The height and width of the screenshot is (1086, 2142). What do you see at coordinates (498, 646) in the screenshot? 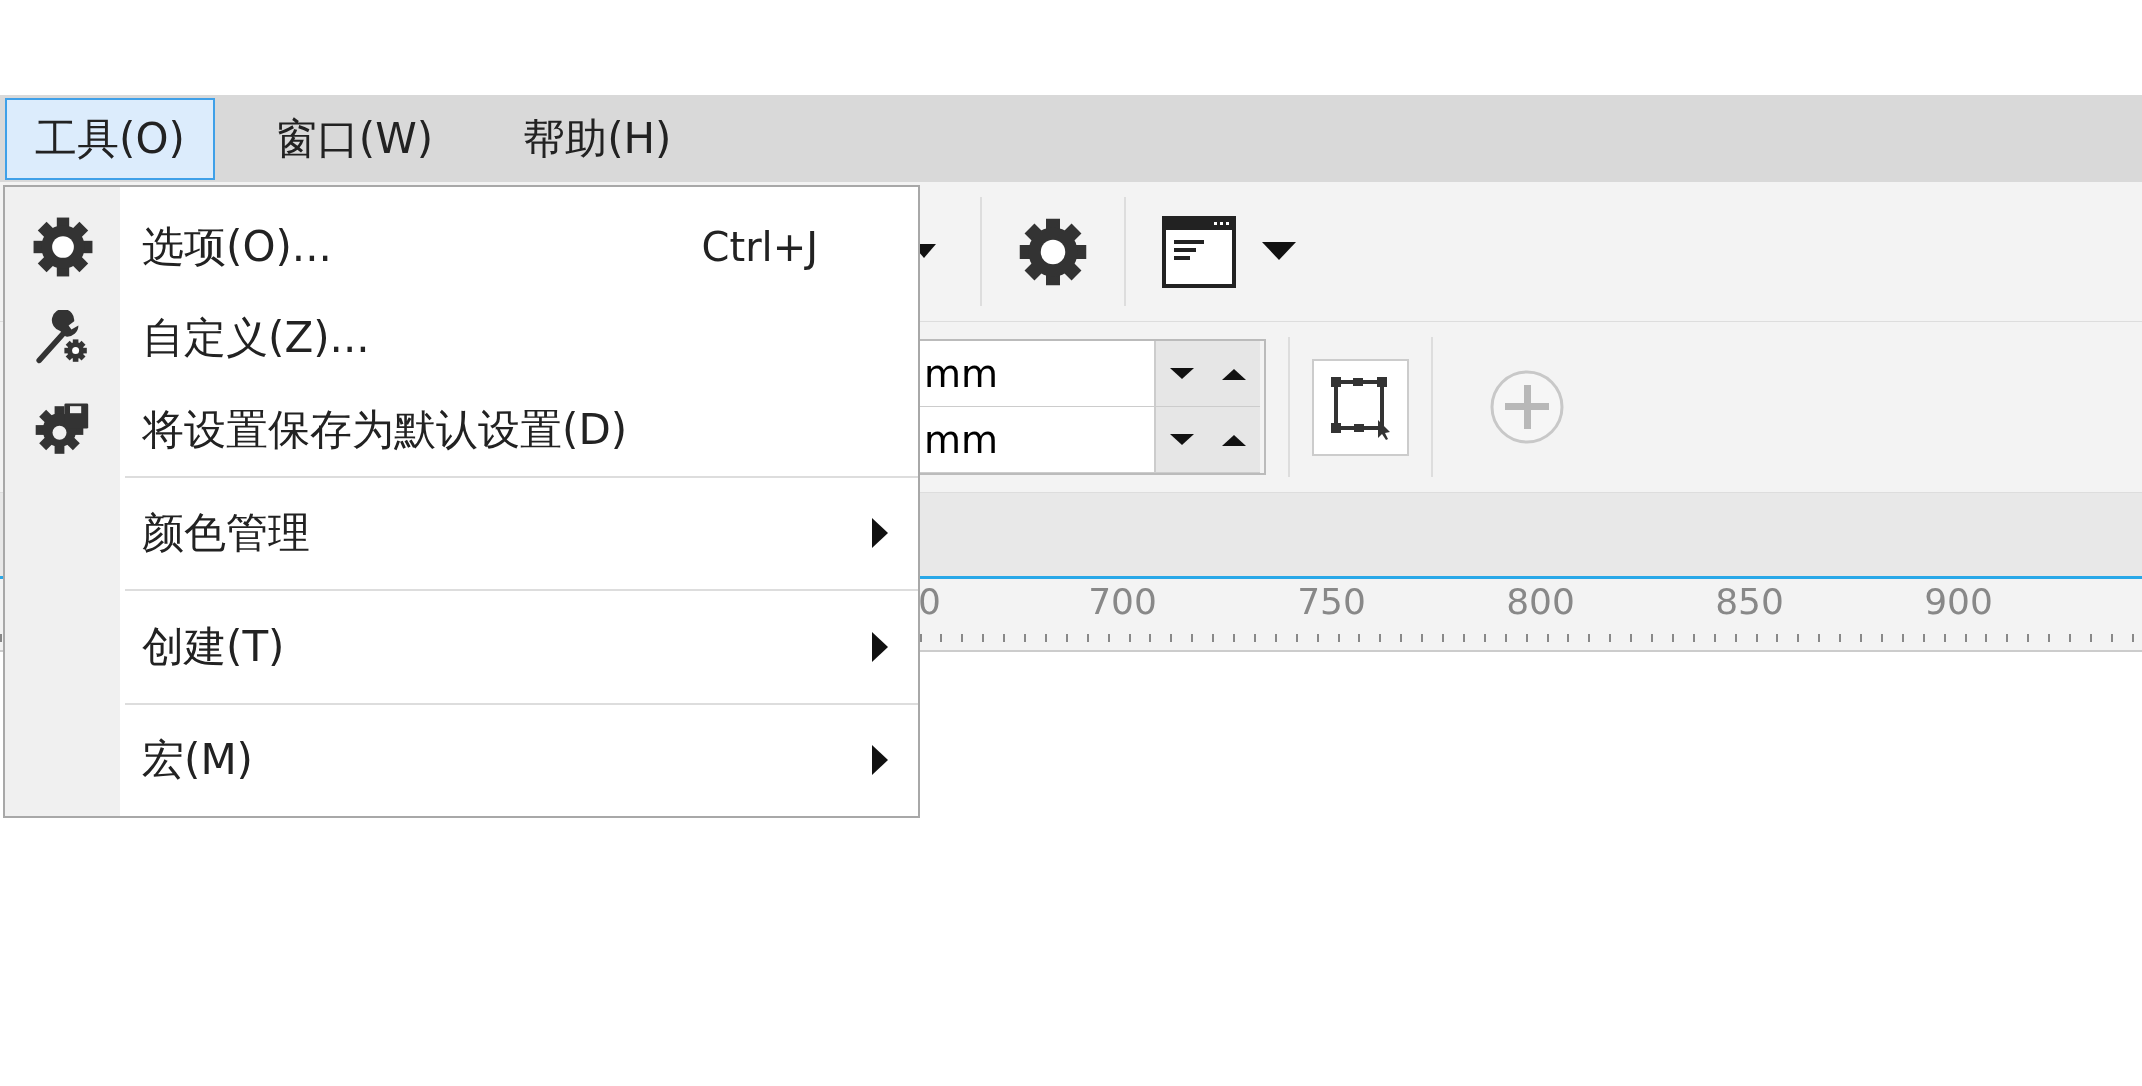
I see `menu-item: 创建(T)` at bounding box center [498, 646].